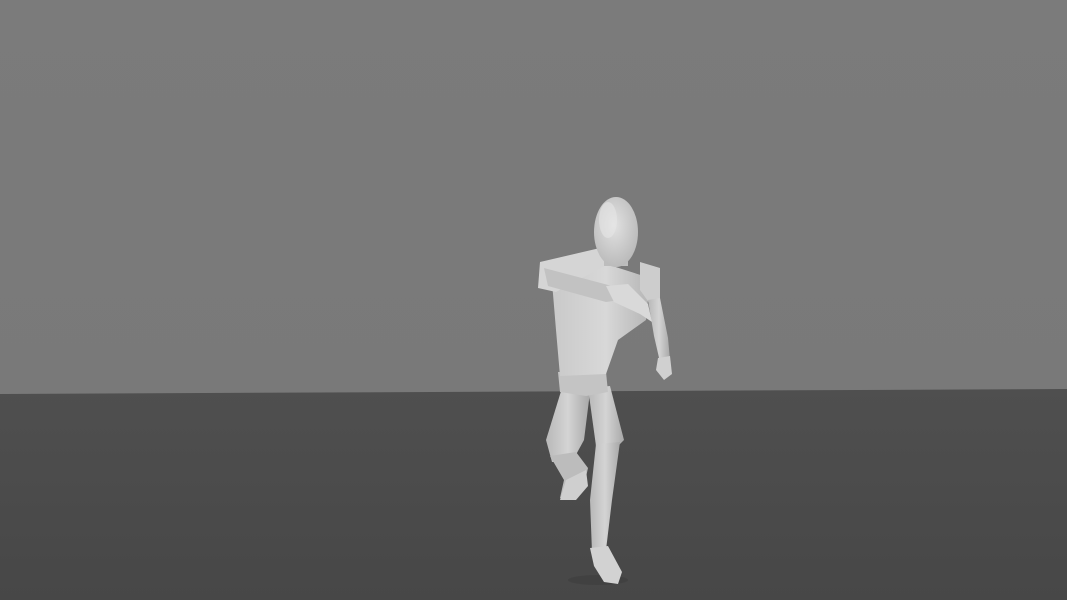  I want to click on head-highlight, so click(608, 220).